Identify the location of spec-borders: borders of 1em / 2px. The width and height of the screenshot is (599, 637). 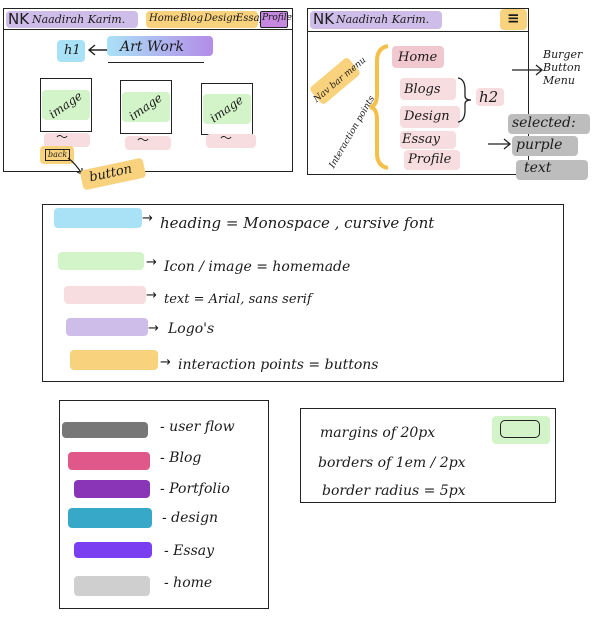
(392, 463).